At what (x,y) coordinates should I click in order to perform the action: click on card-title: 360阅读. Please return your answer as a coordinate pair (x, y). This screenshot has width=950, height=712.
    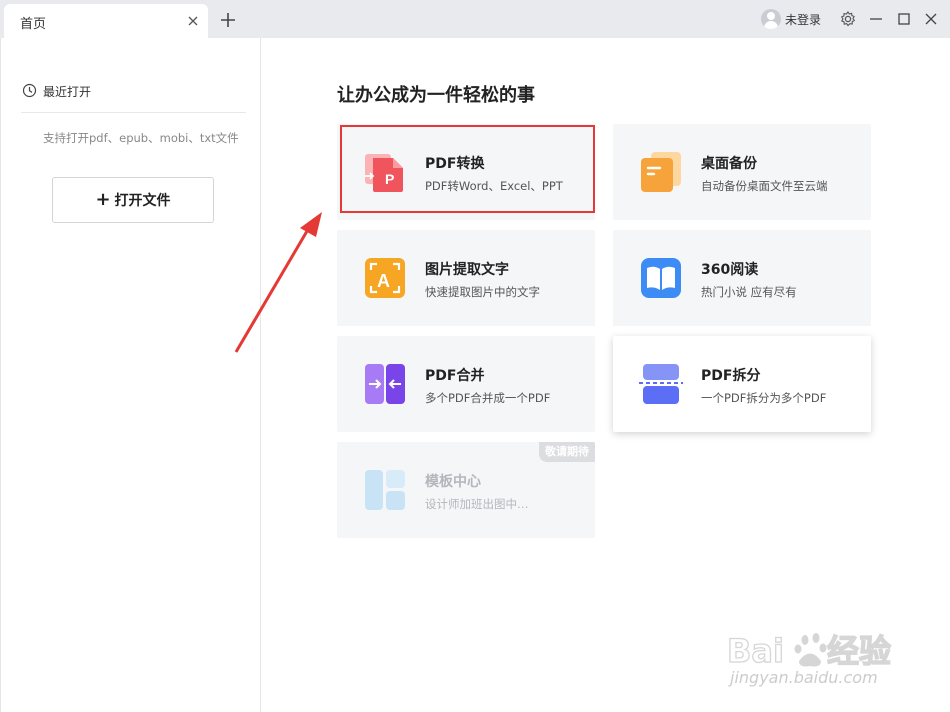
    Looking at the image, I should click on (730, 270).